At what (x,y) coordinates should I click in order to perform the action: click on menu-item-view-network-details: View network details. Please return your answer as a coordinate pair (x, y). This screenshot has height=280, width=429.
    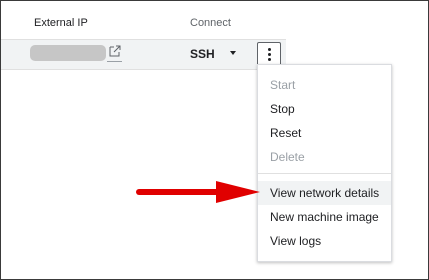
    Looking at the image, I should click on (324, 193).